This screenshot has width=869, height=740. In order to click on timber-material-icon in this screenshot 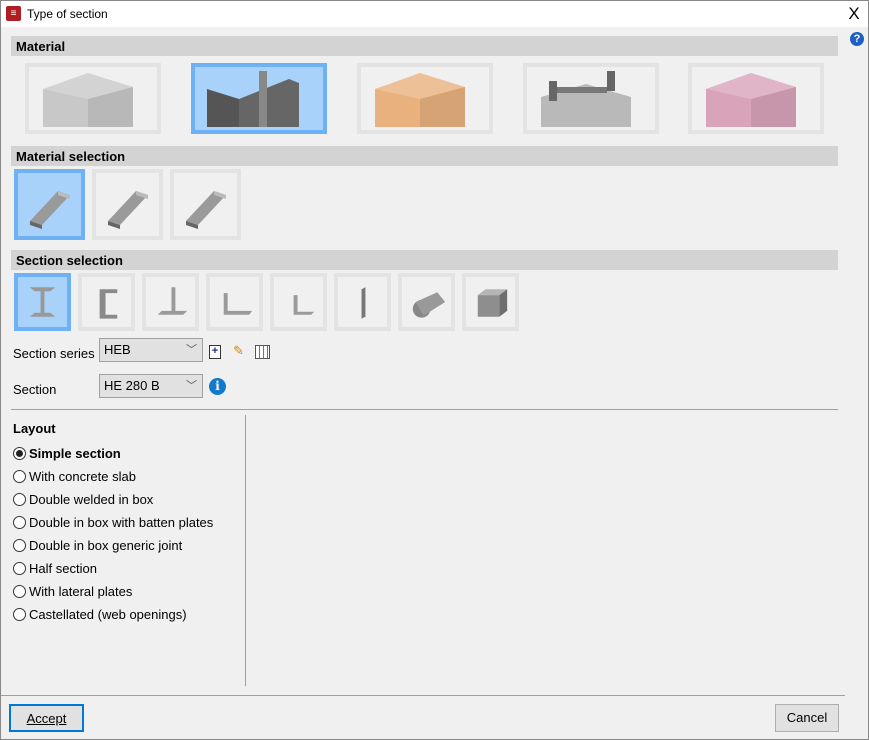, I will do `click(425, 99)`.